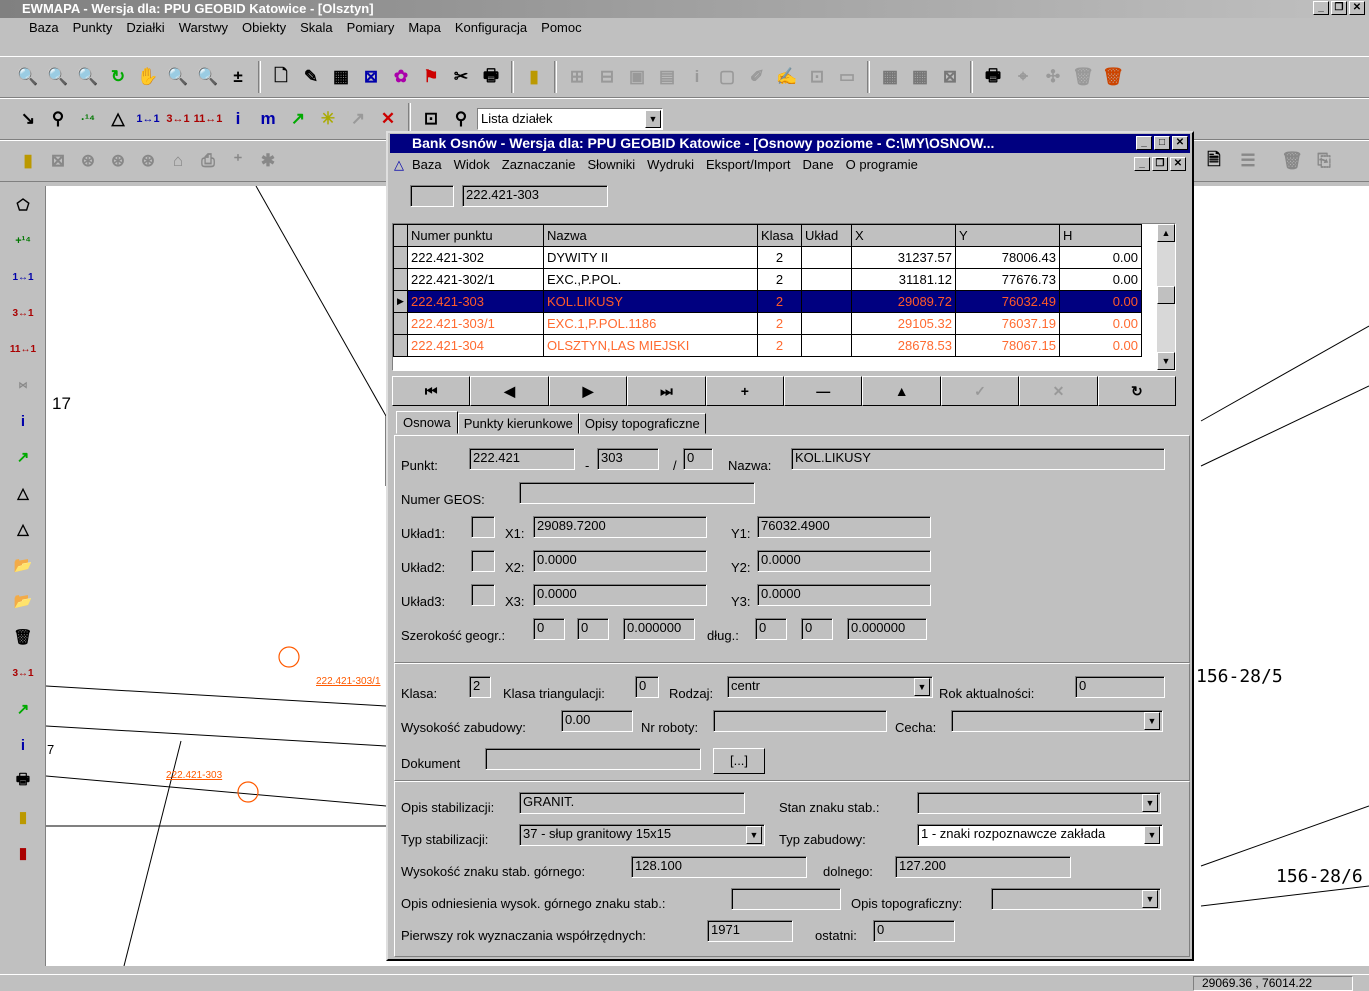  Describe the element at coordinates (882, 165) in the screenshot. I see `dmenu-oprogramie: O programie` at that location.